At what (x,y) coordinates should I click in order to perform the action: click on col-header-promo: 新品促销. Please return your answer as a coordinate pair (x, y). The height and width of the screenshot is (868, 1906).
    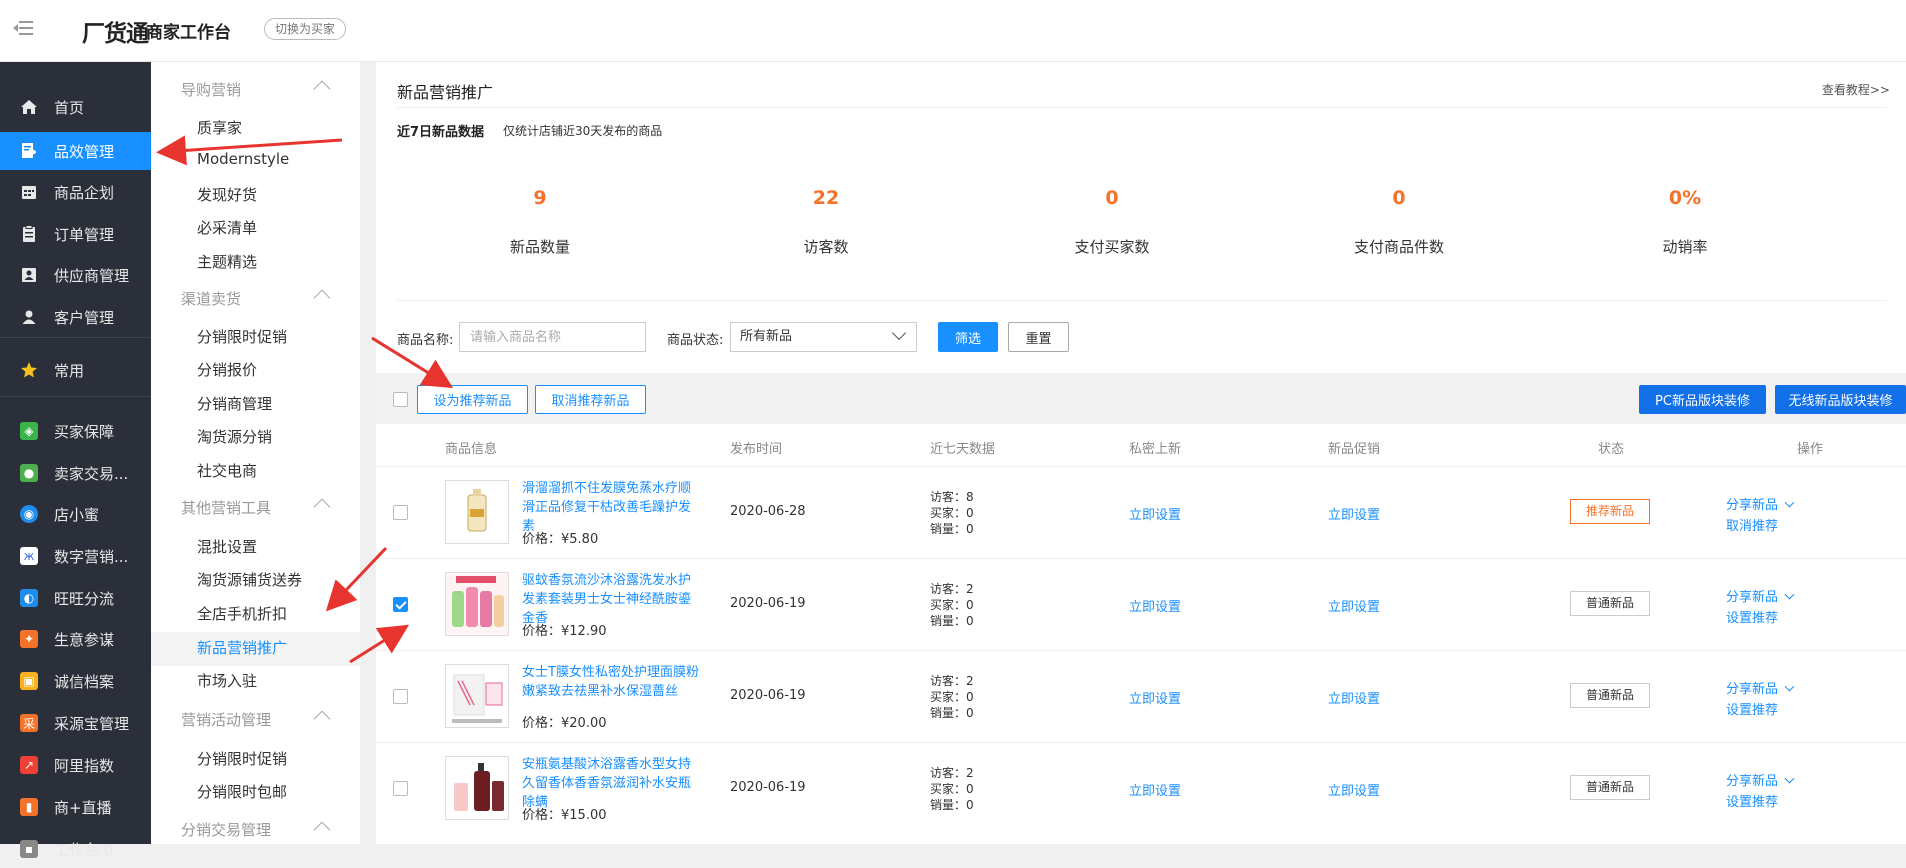
    Looking at the image, I should click on (1354, 449).